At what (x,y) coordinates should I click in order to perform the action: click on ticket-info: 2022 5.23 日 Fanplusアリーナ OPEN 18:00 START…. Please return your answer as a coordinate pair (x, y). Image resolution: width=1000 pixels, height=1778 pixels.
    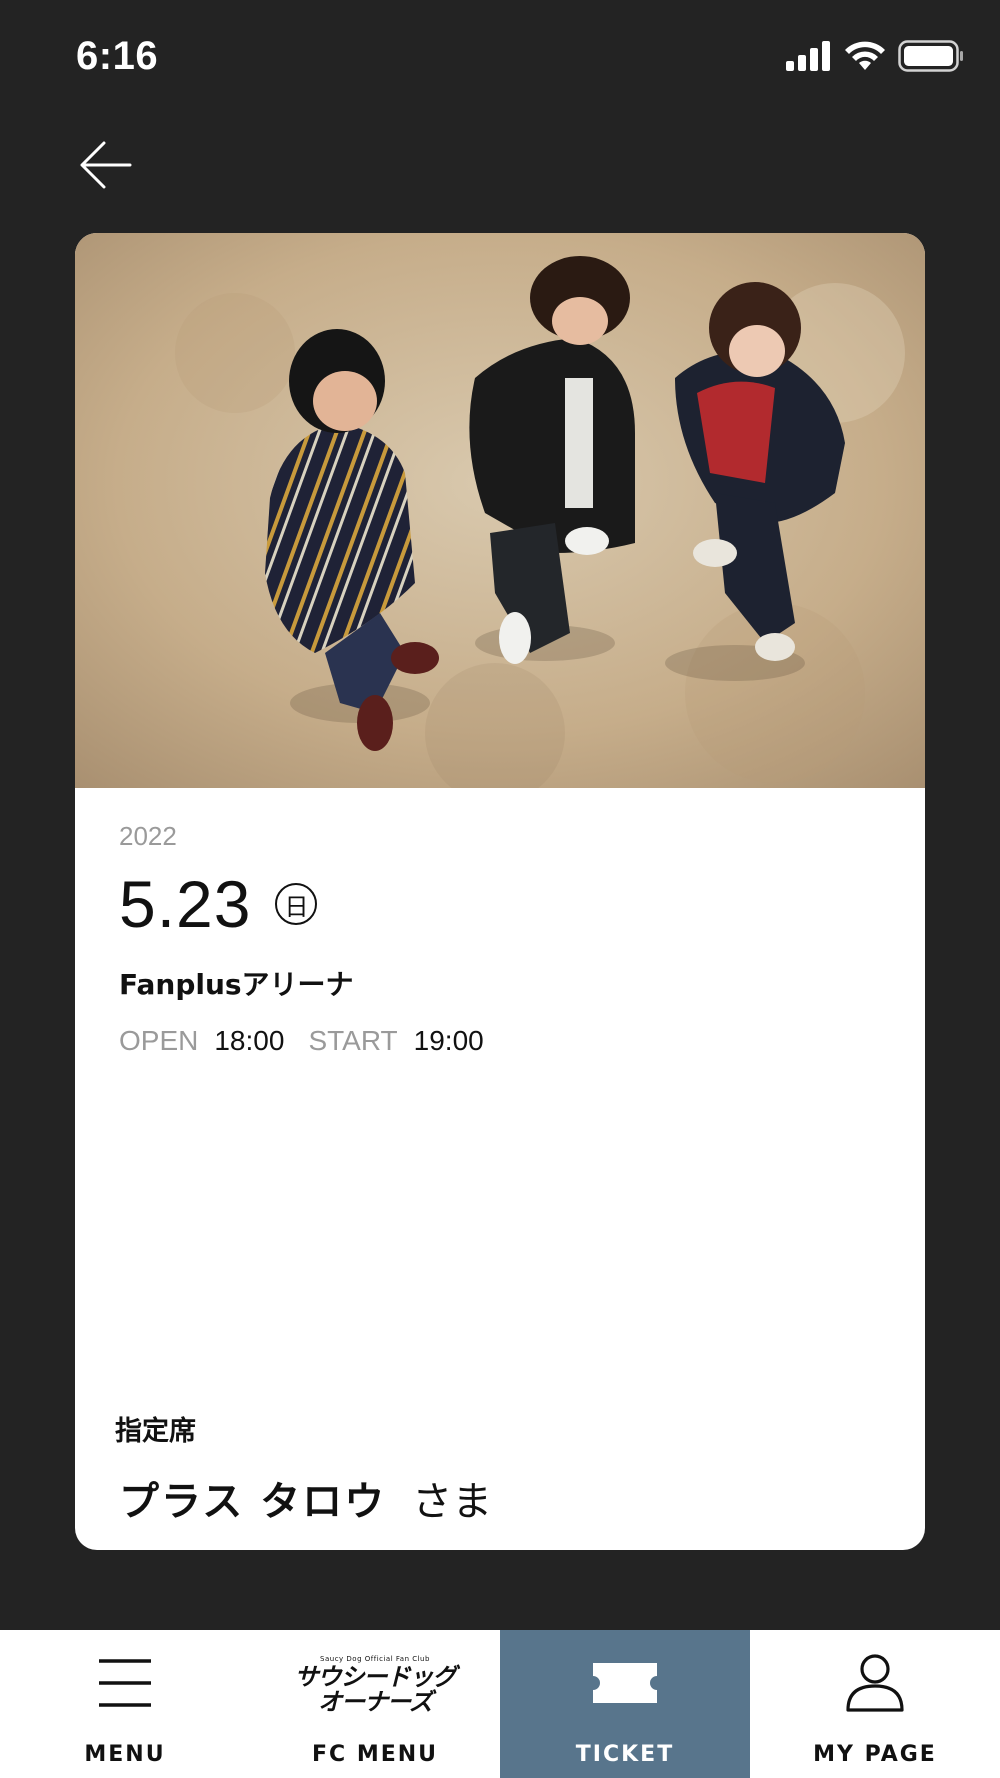
    Looking at the image, I should click on (500, 940).